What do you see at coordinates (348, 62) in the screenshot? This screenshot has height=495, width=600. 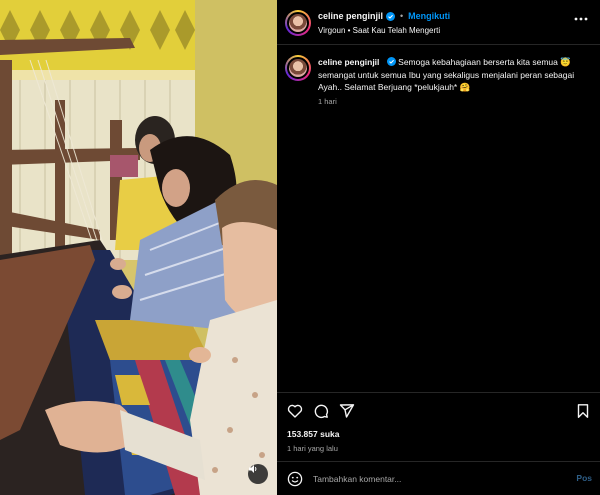 I see `caption-username: celine penginjil` at bounding box center [348, 62].